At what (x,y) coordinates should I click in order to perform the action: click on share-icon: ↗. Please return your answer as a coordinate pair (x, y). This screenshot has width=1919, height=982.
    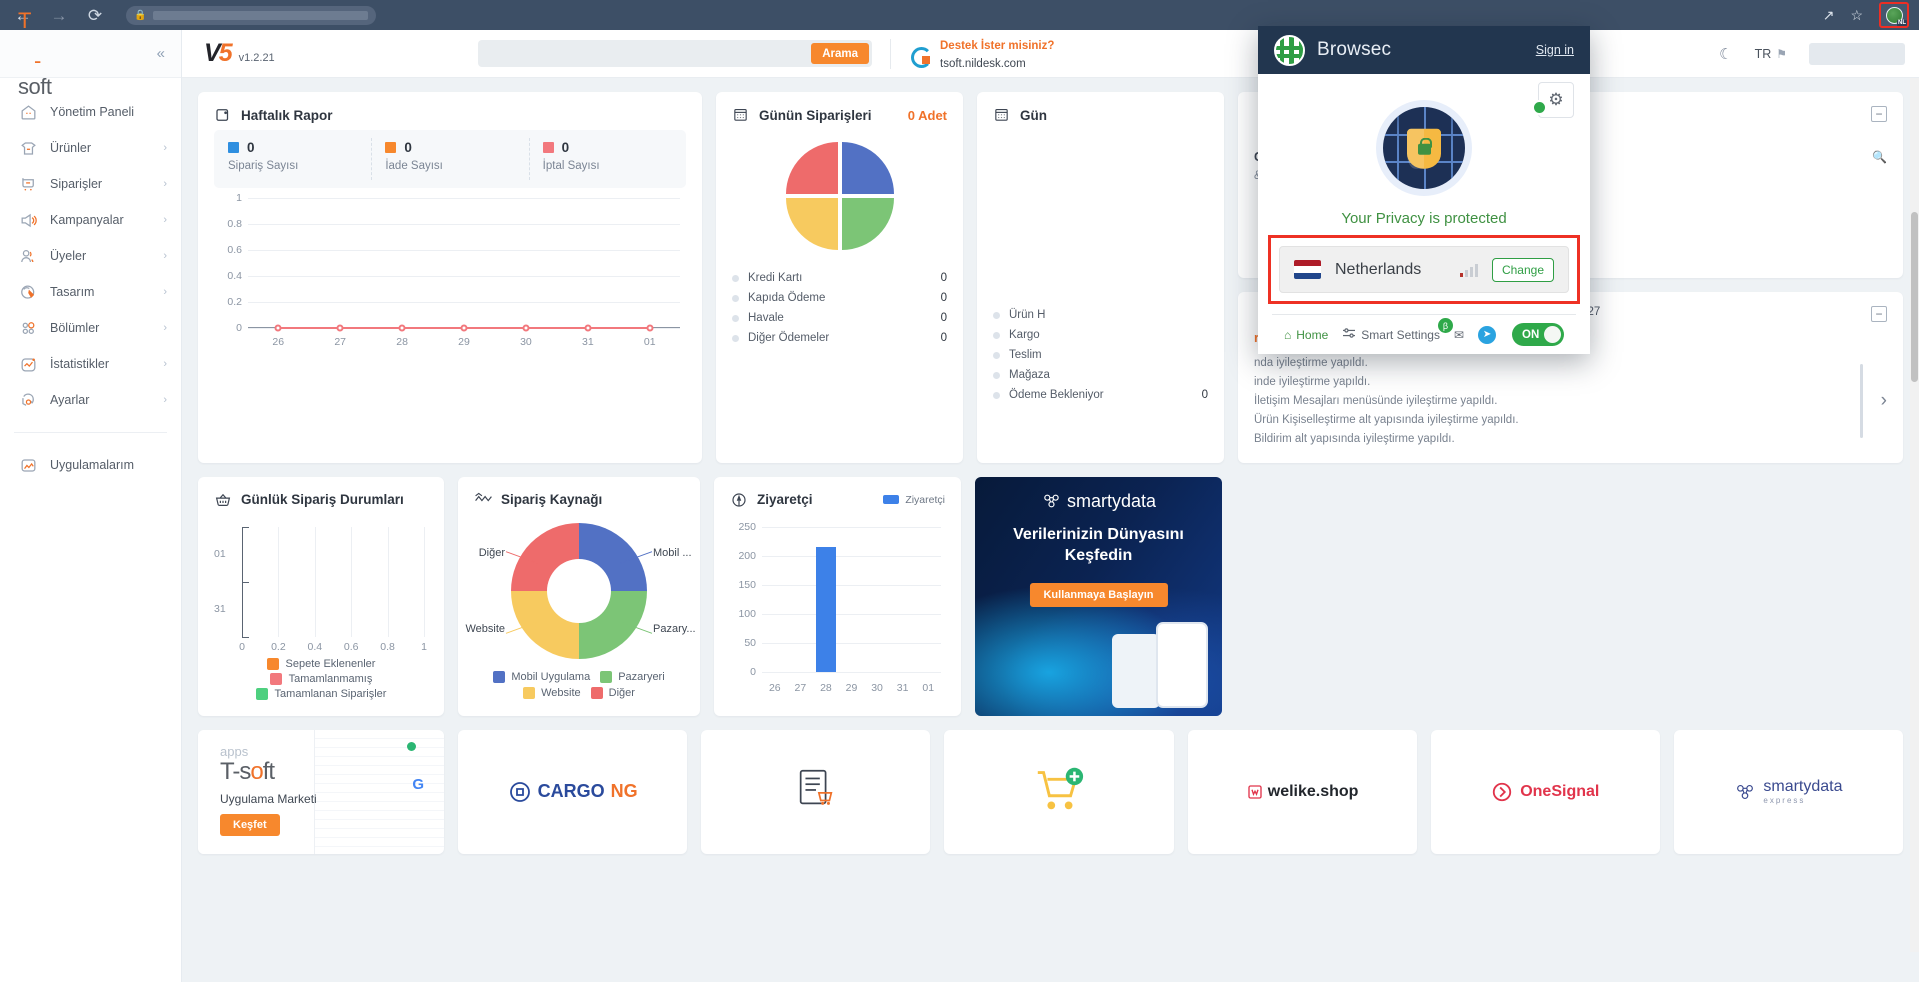
    Looking at the image, I should click on (1829, 15).